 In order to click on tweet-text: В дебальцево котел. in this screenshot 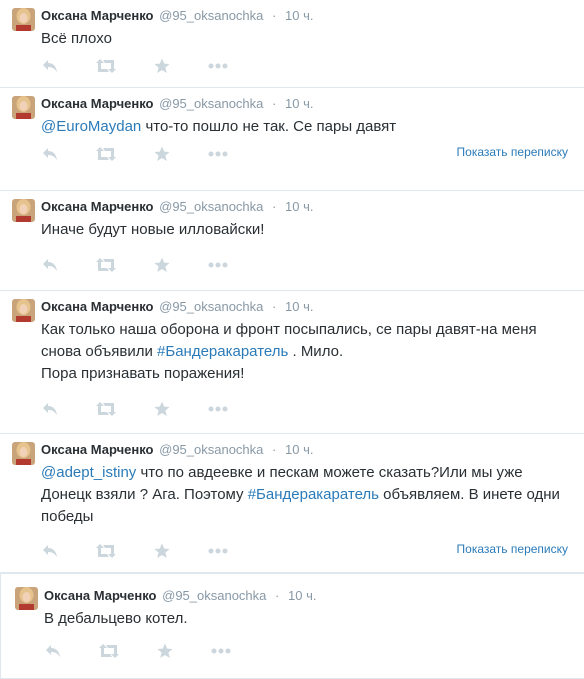, I will do `click(308, 619)`.